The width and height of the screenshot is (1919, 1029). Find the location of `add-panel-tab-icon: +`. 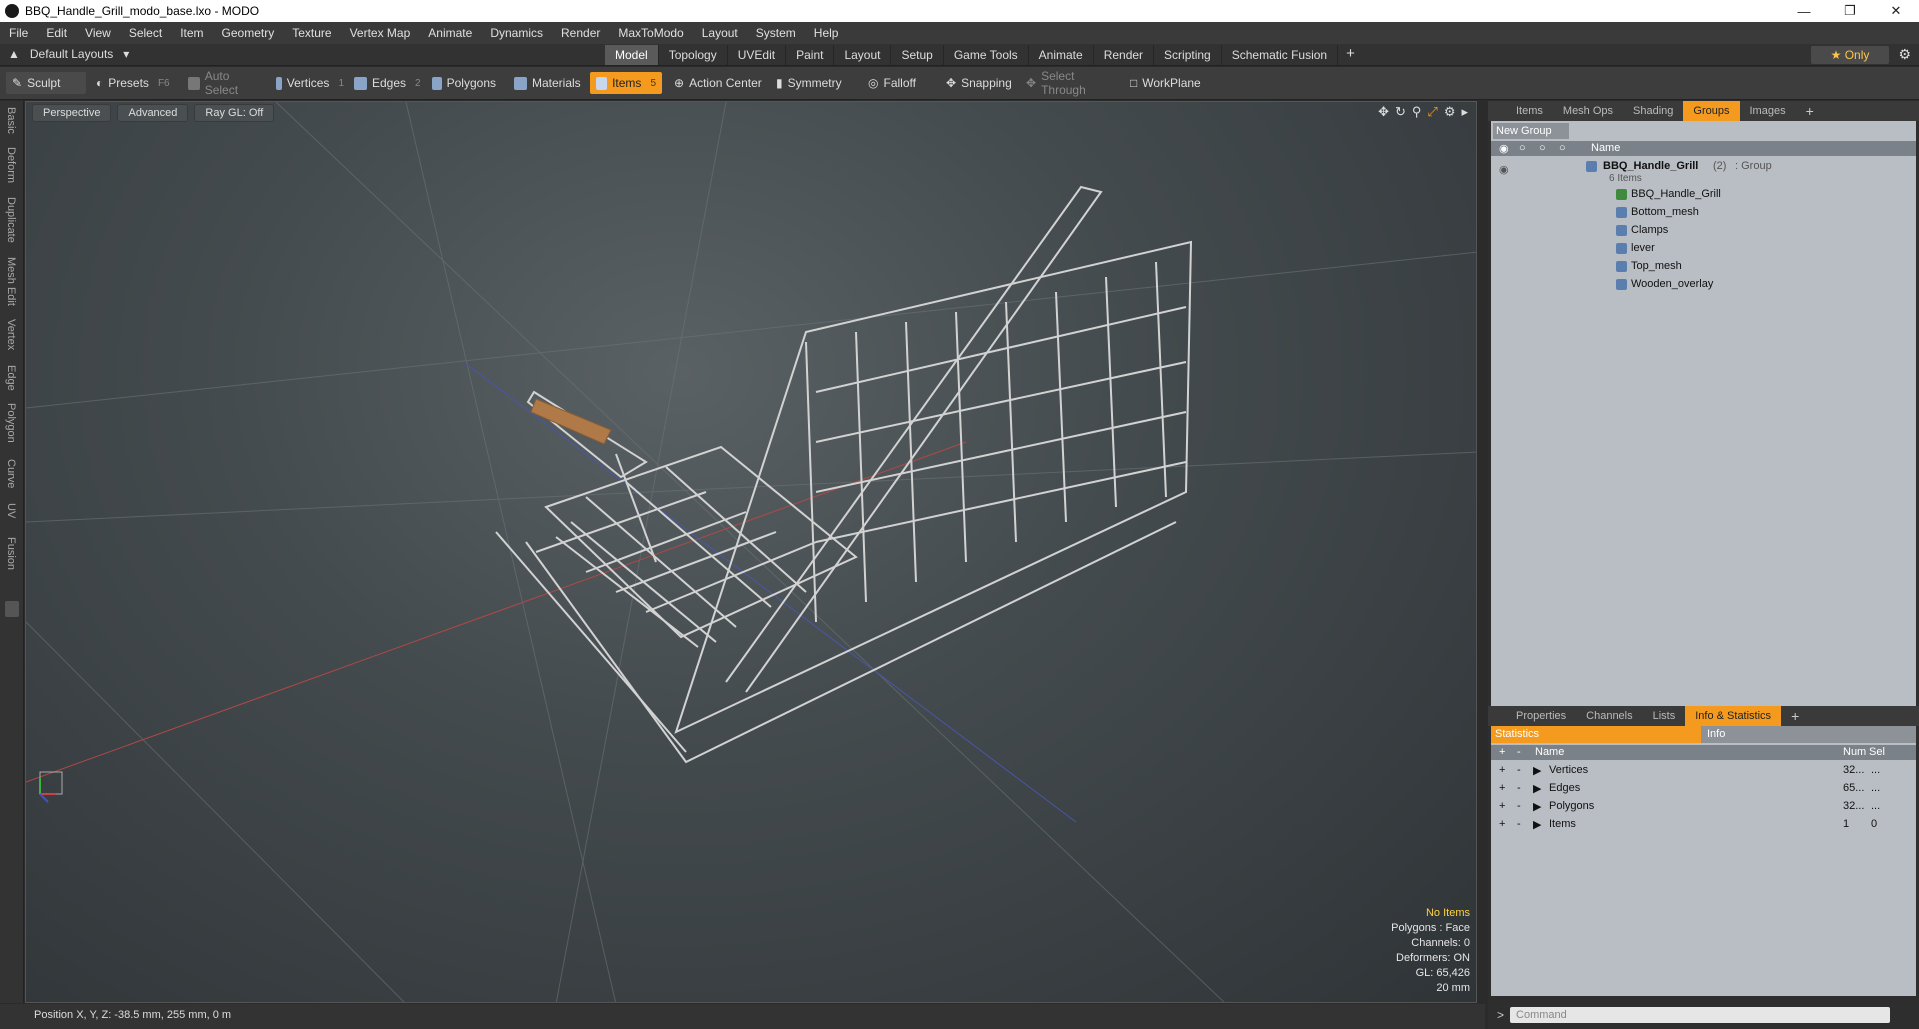

add-panel-tab-icon: + is located at coordinates (1810, 111).